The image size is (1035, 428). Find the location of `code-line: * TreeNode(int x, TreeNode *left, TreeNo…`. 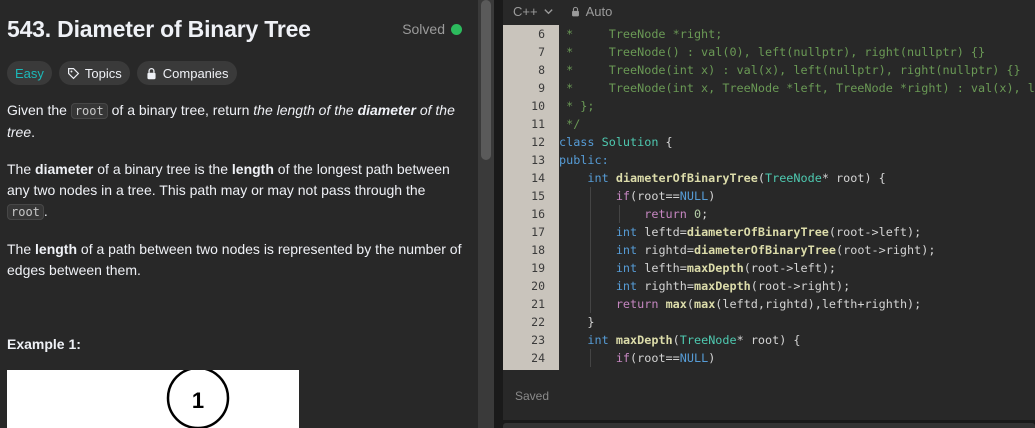

code-line: * TreeNode(int x, TreeNode *left, TreeNo… is located at coordinates (800, 88).